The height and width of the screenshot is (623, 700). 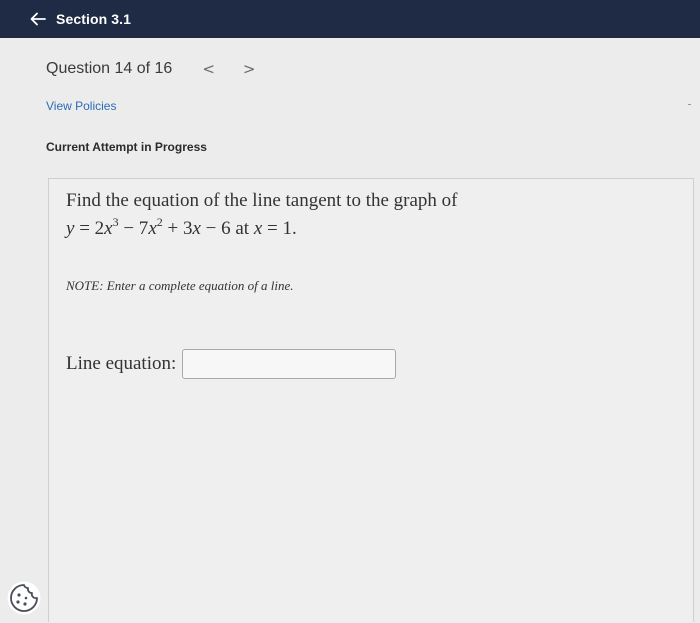 What do you see at coordinates (38, 19) in the screenshot?
I see `arrow-left-icon` at bounding box center [38, 19].